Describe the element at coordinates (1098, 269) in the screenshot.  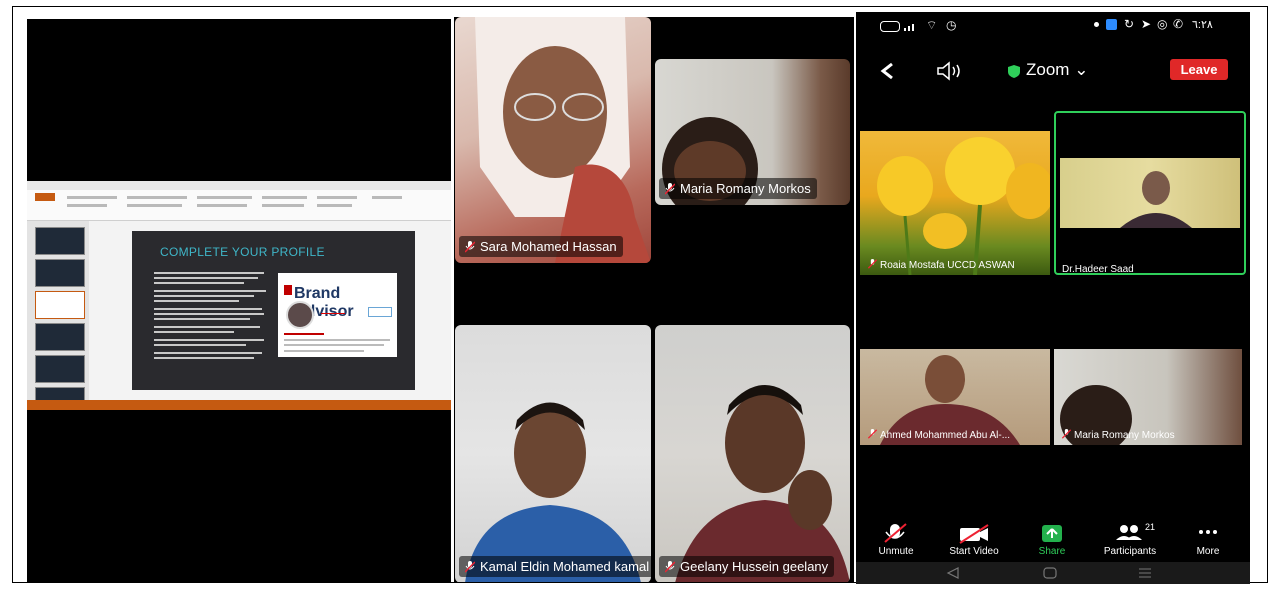
I see `participant-name-label: Dr.Hadeer Saad` at that location.